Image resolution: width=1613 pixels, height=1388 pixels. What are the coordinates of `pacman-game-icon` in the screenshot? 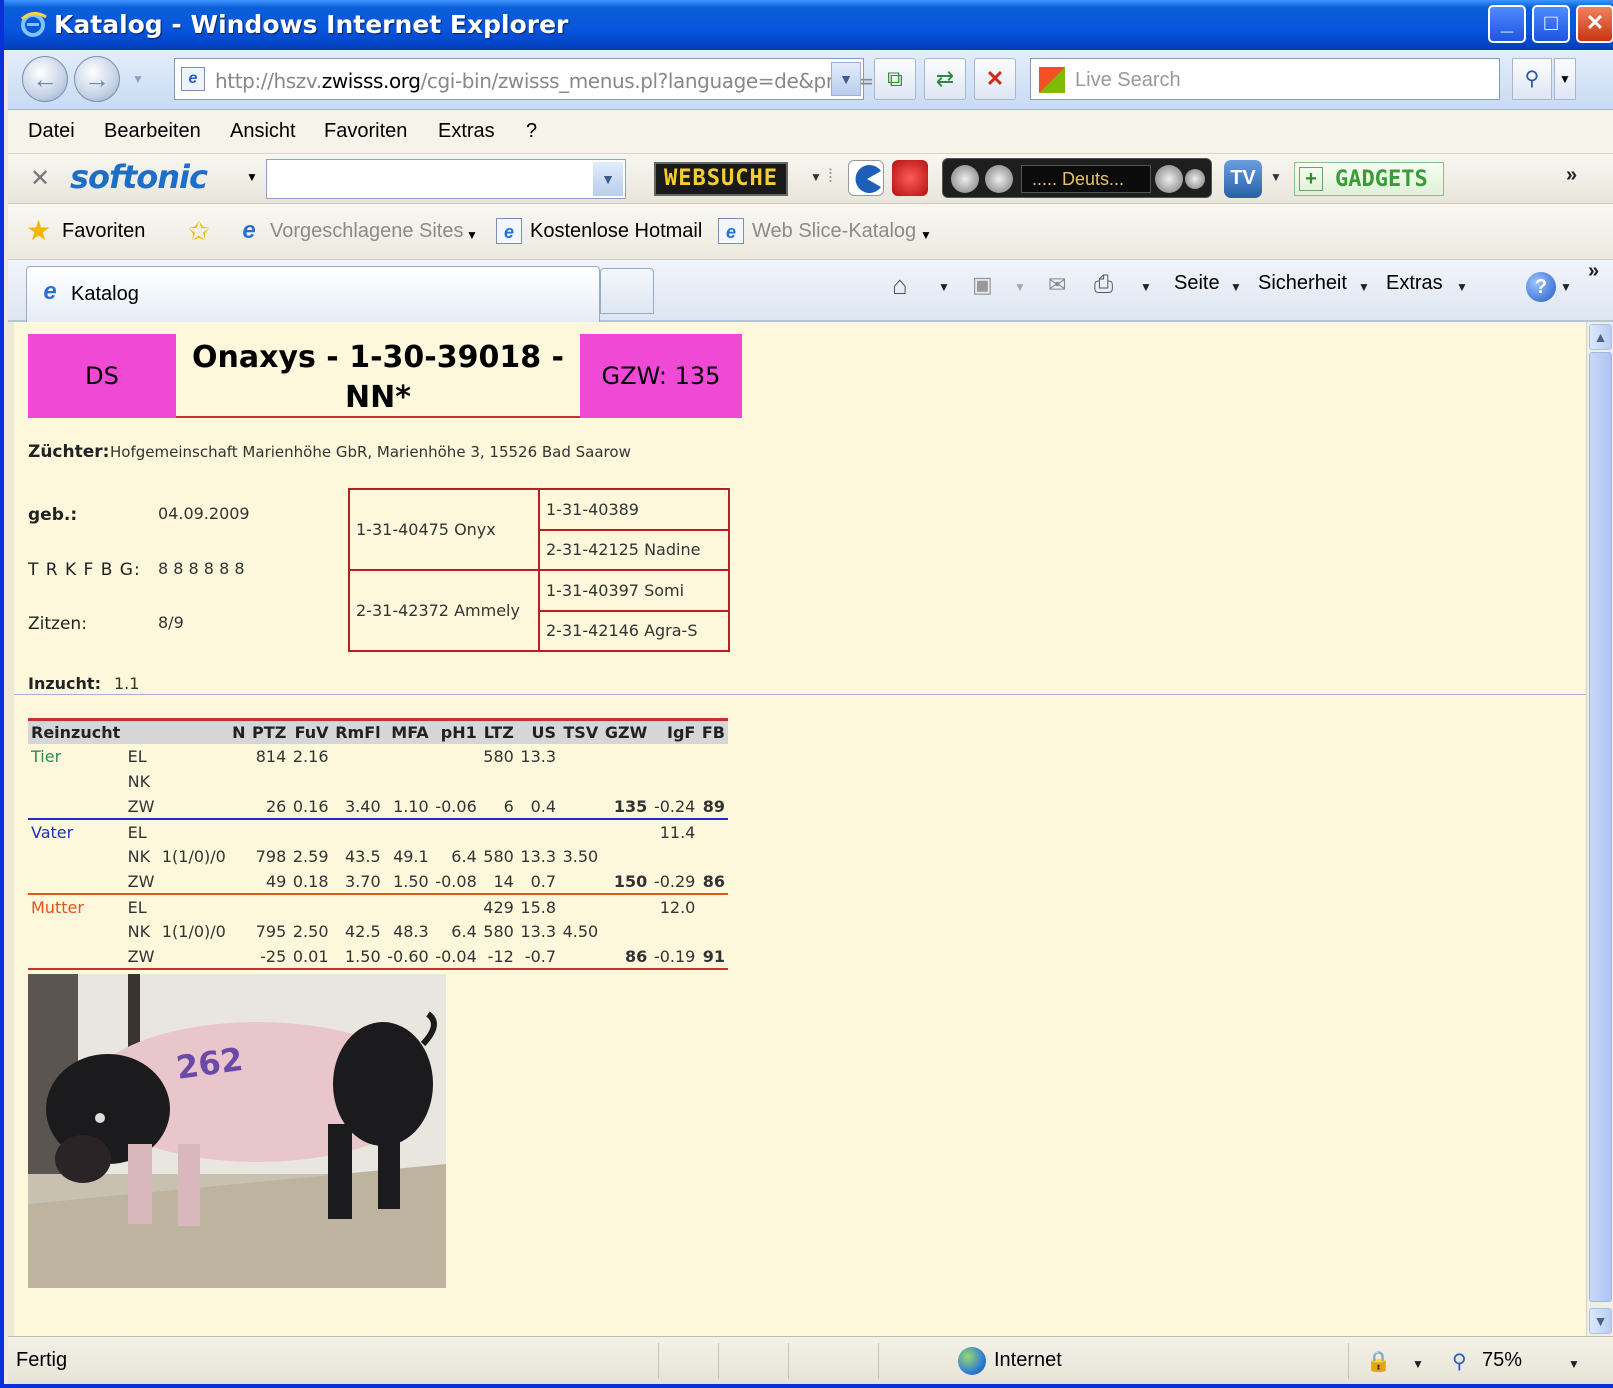 It's located at (866, 178).